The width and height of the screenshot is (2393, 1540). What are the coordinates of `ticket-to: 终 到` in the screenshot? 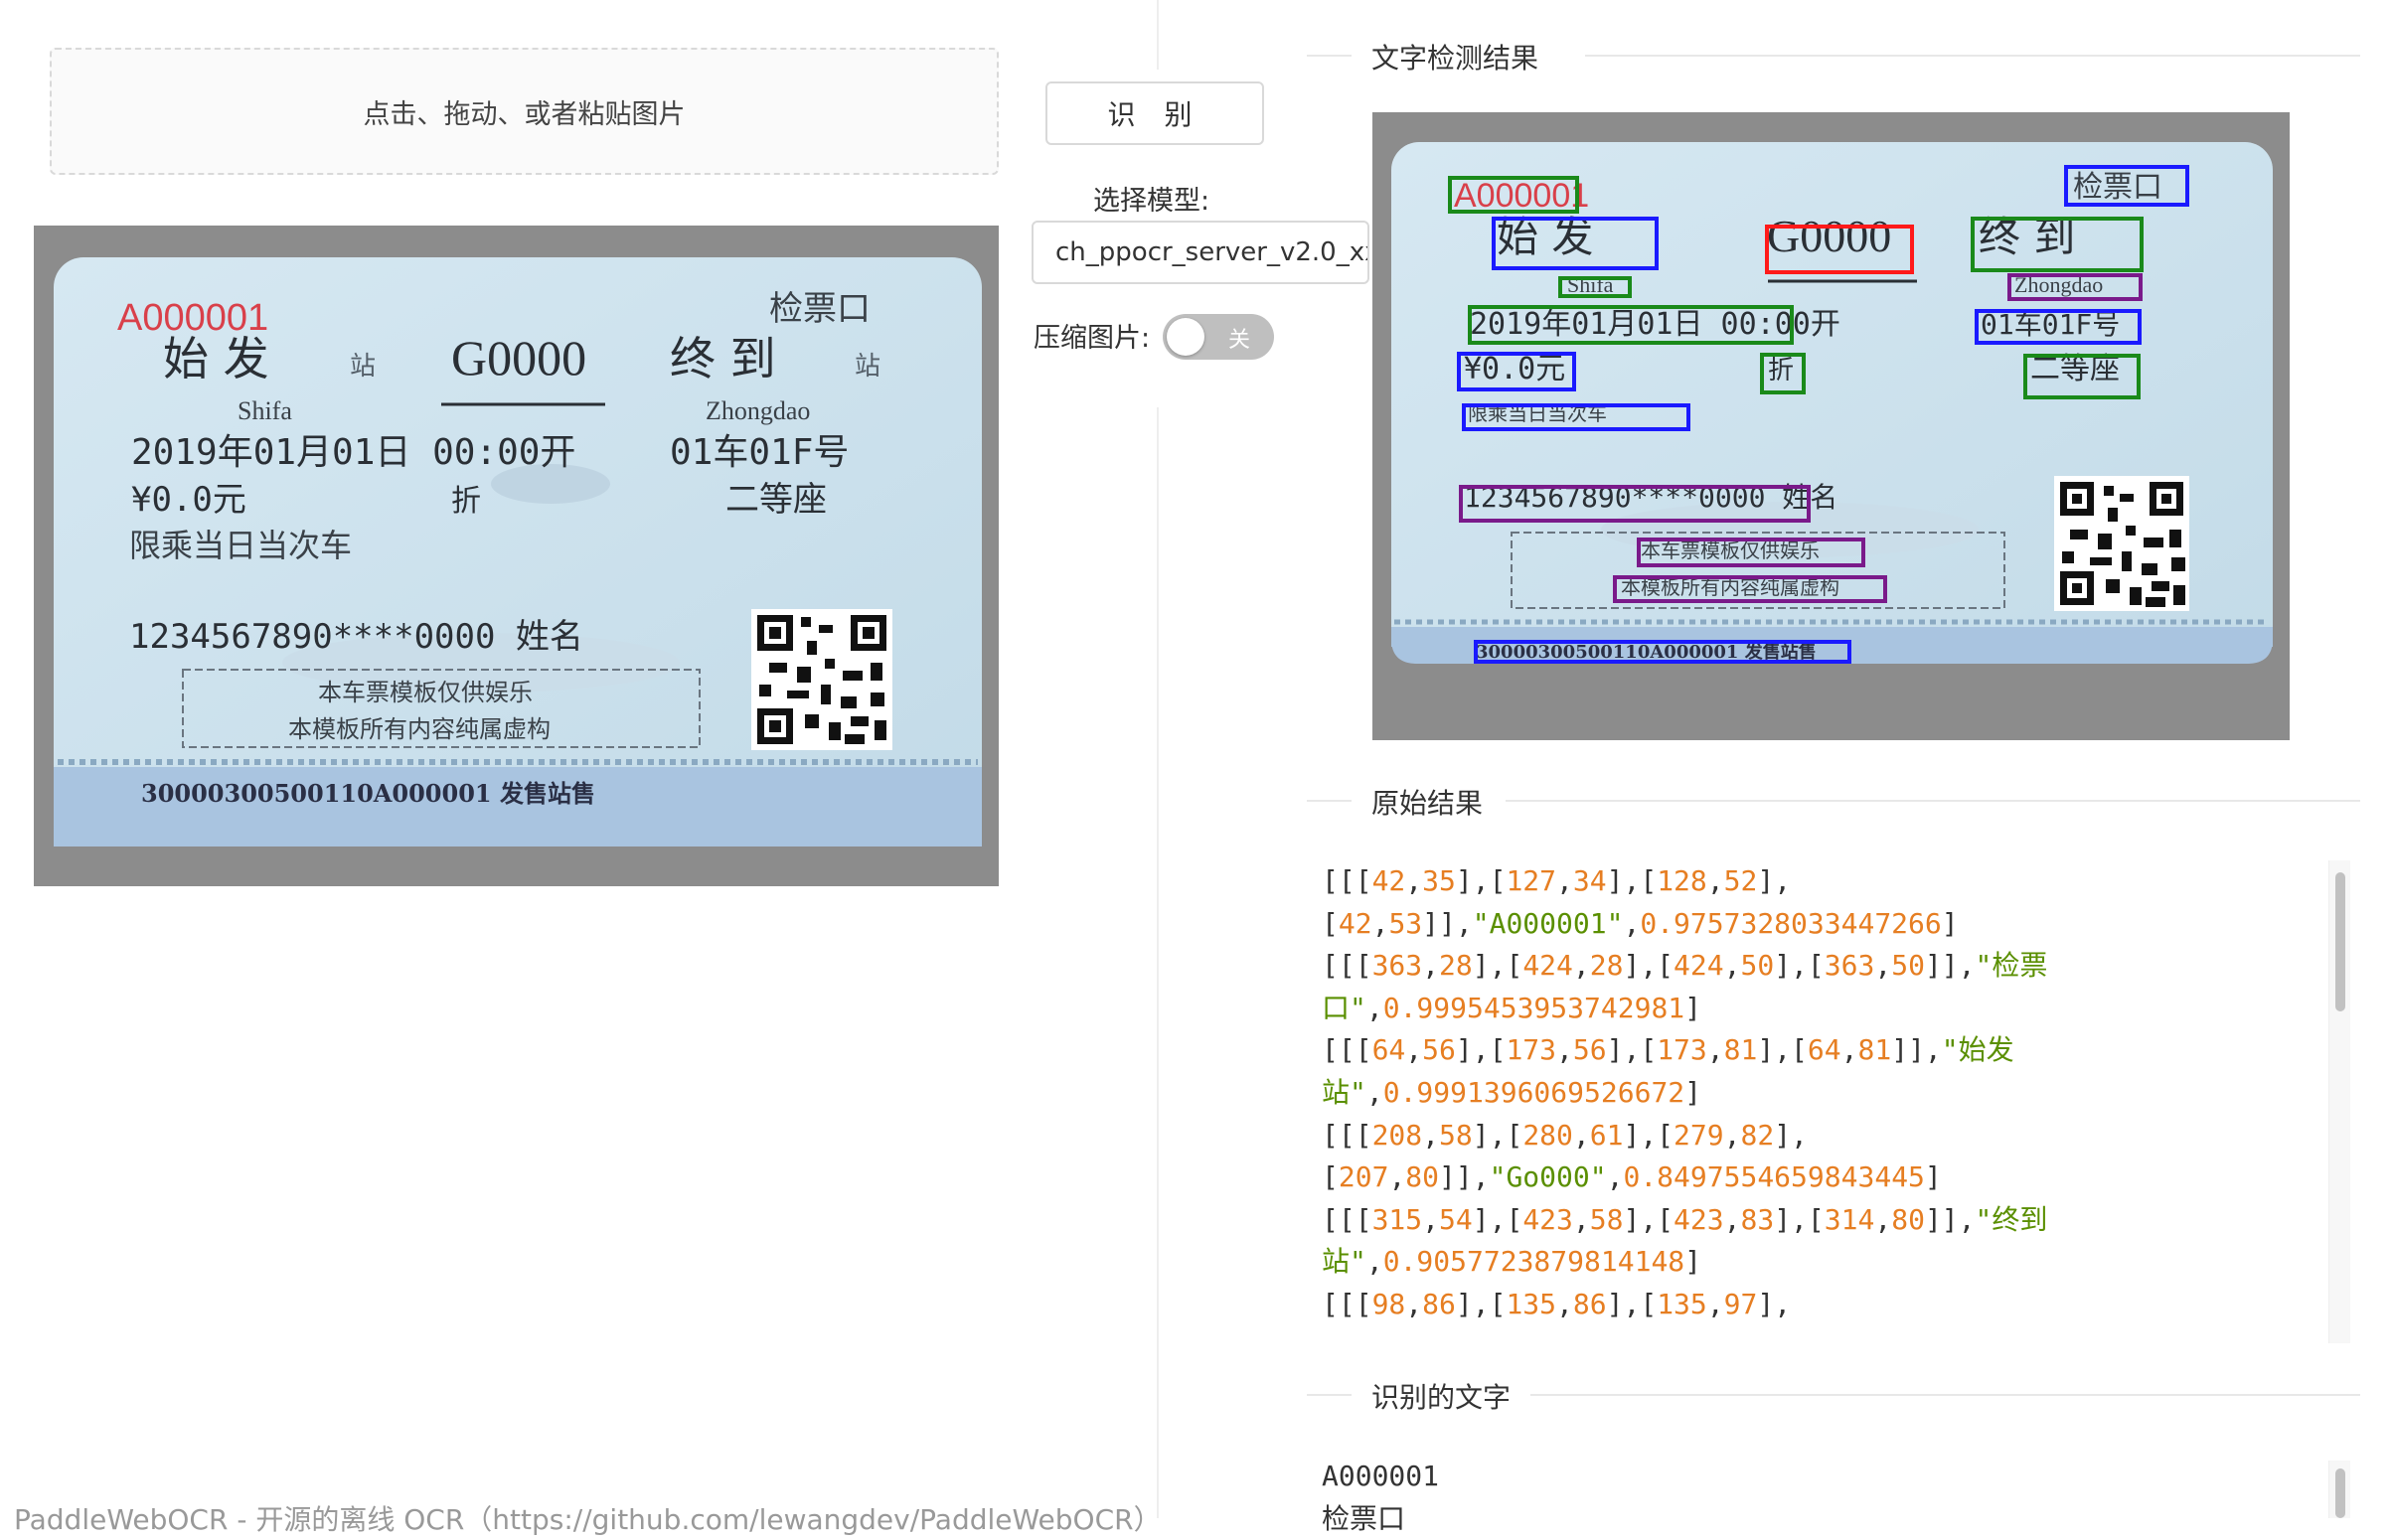 It's located at (723, 358).